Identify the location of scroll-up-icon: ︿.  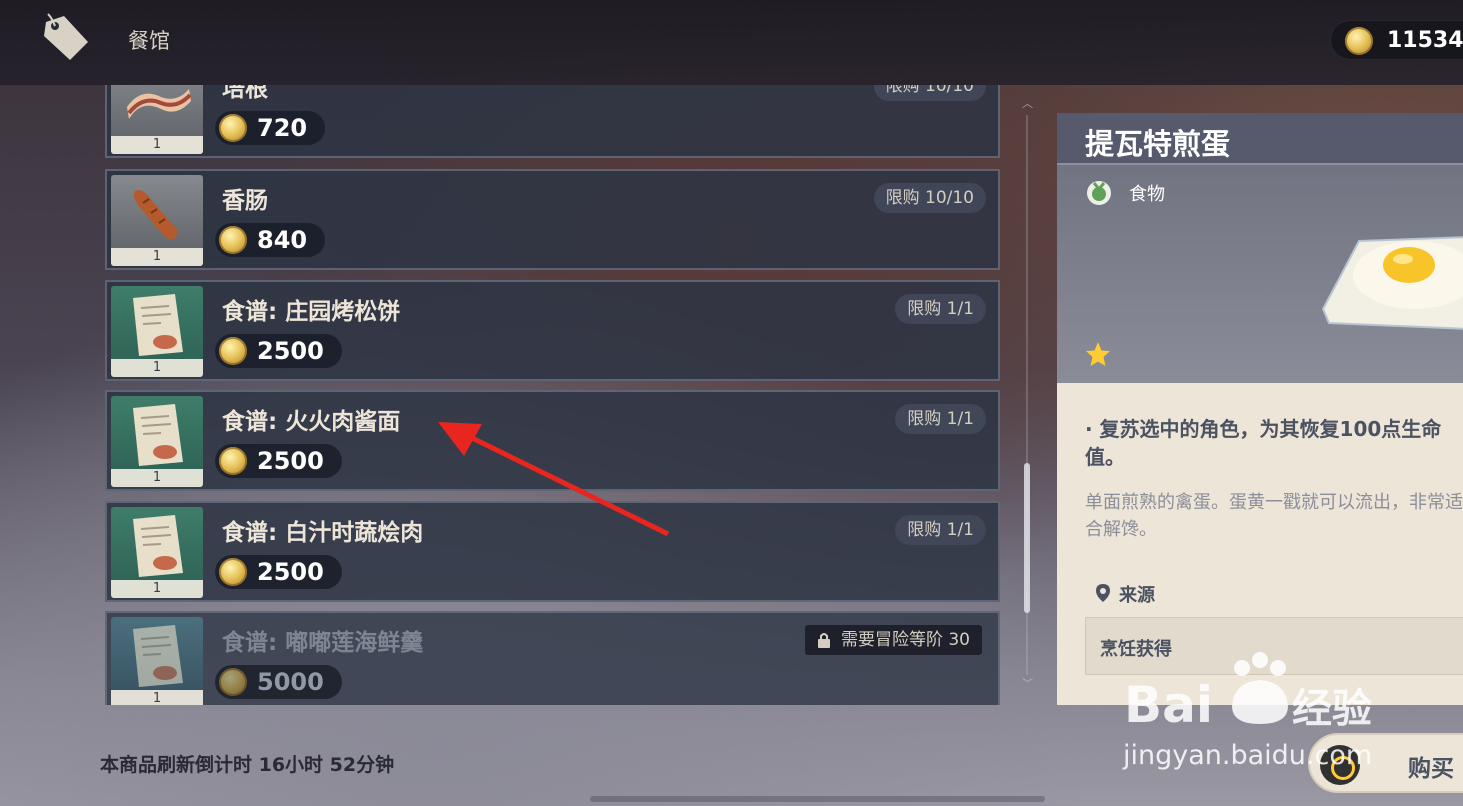
(1027, 103).